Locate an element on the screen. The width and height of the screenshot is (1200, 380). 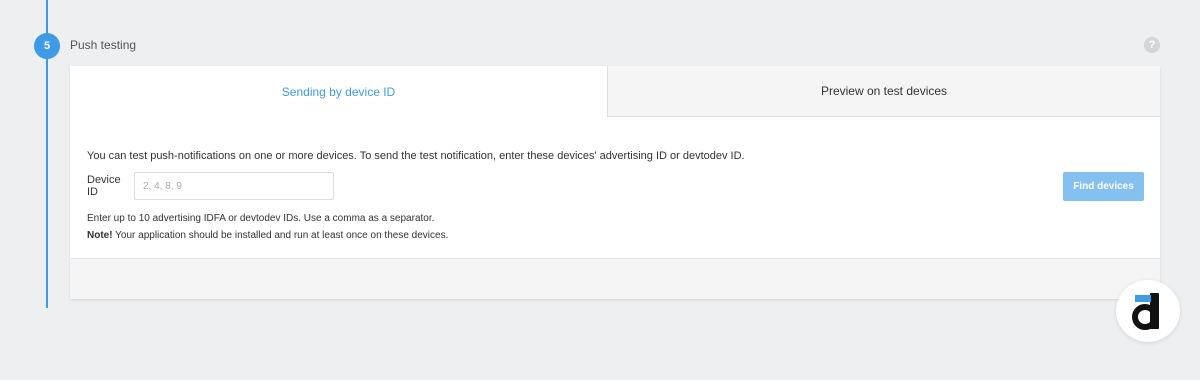
devtodev-logo-glyph is located at coordinates (1145, 311).